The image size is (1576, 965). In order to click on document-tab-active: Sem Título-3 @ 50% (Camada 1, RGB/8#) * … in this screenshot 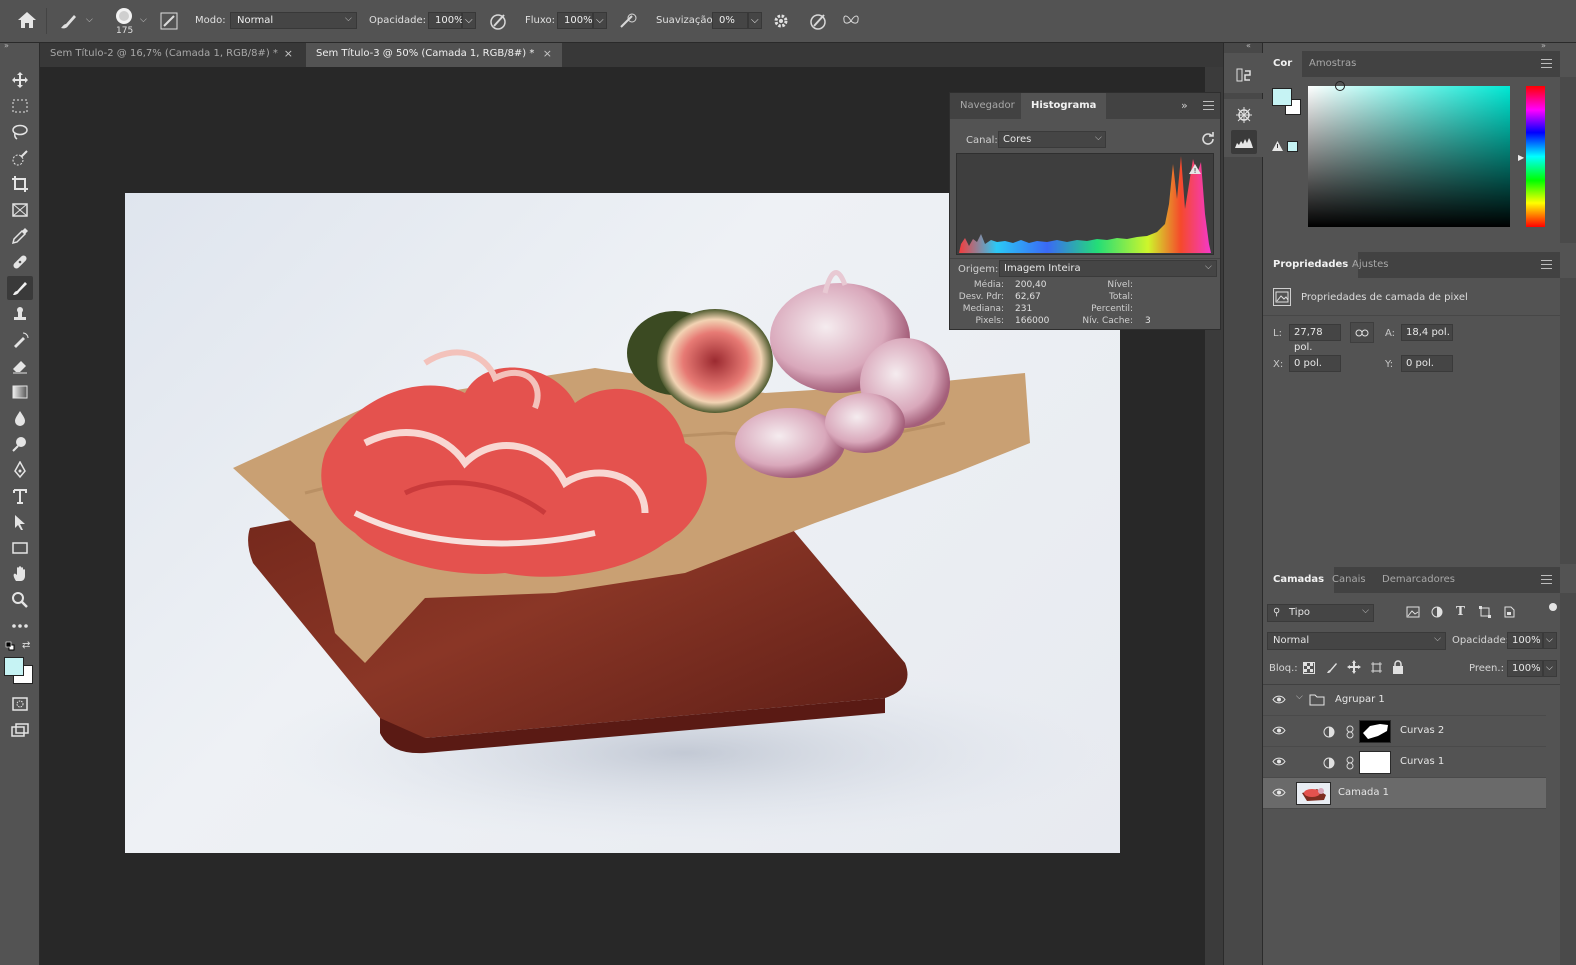, I will do `click(434, 55)`.